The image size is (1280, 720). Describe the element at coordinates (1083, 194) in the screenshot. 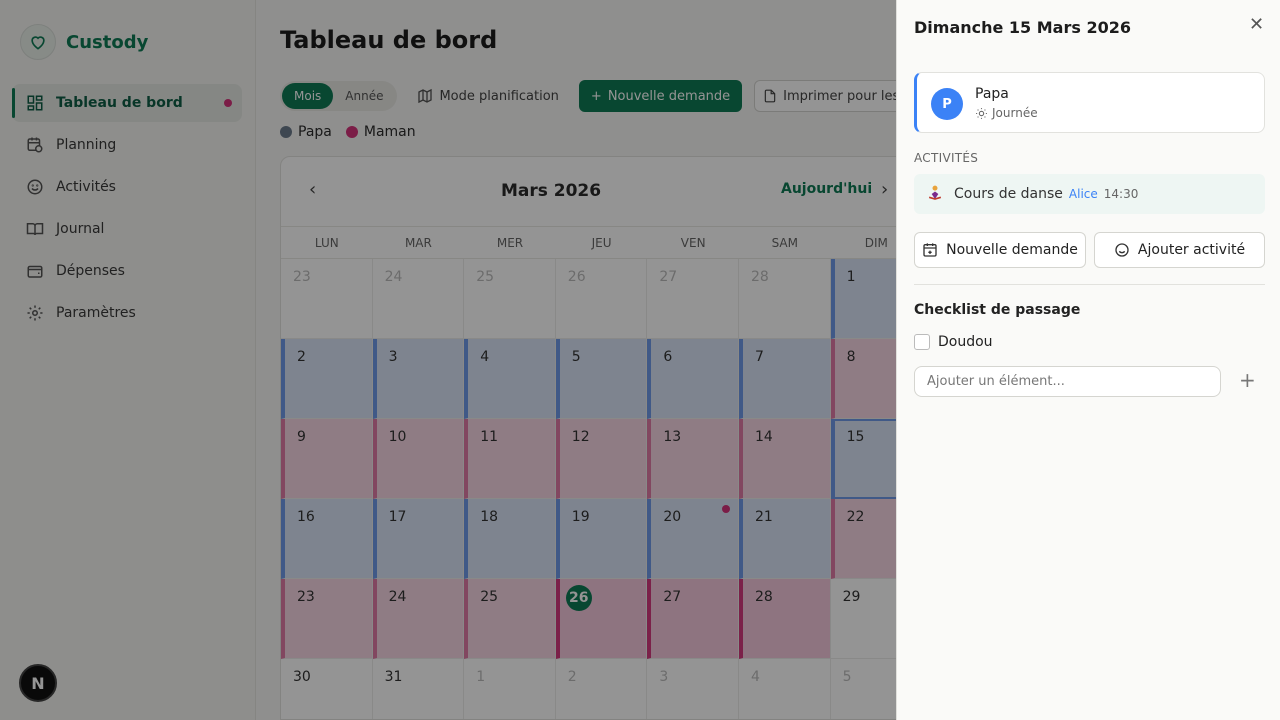

I see `activity-child: Alice` at that location.